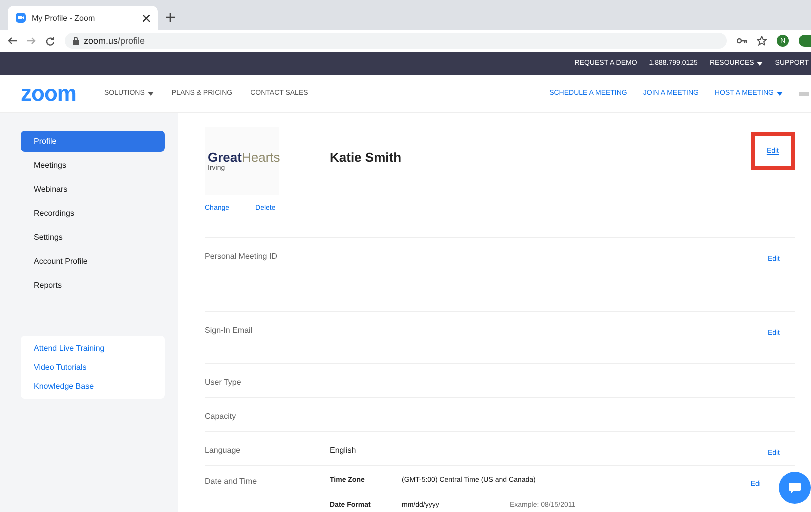 The image size is (811, 512). Describe the element at coordinates (93, 261) in the screenshot. I see `sidebar-item: Account Profile` at that location.